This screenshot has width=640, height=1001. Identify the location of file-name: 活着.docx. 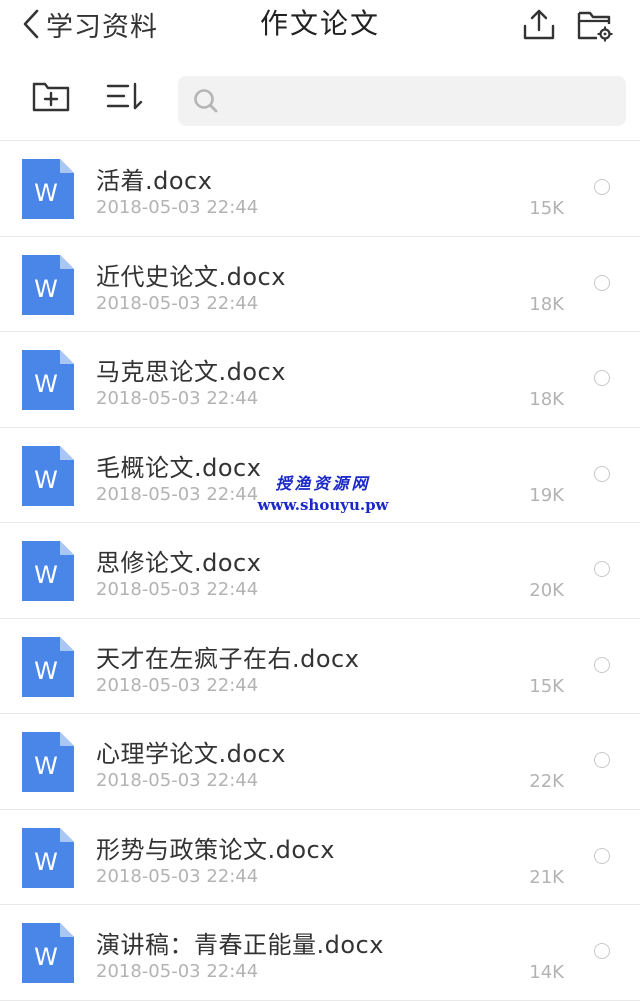
(154, 181).